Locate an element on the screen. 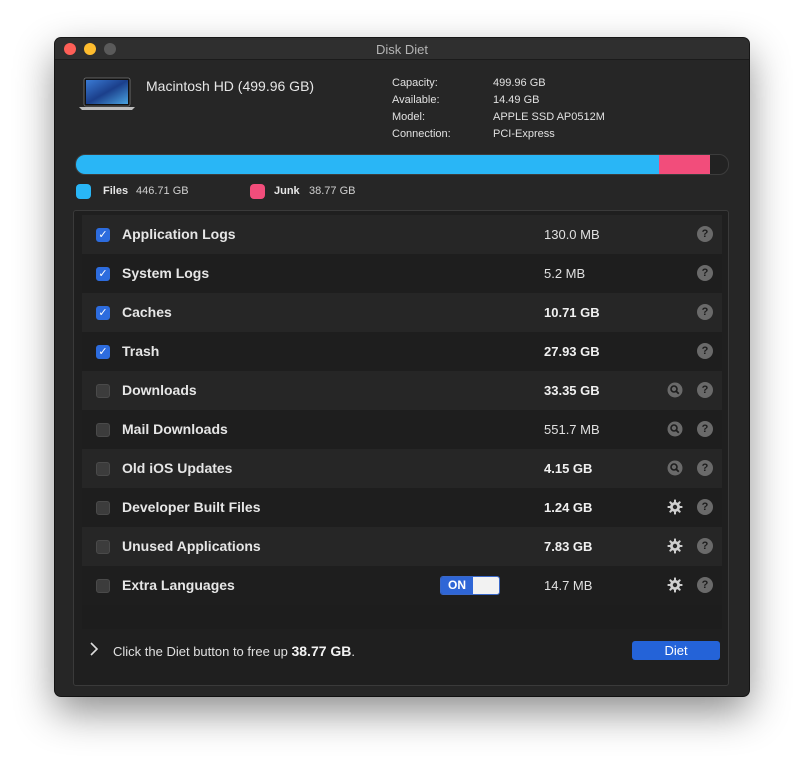 The height and width of the screenshot is (770, 804). footer-text-suffix: . is located at coordinates (353, 651).